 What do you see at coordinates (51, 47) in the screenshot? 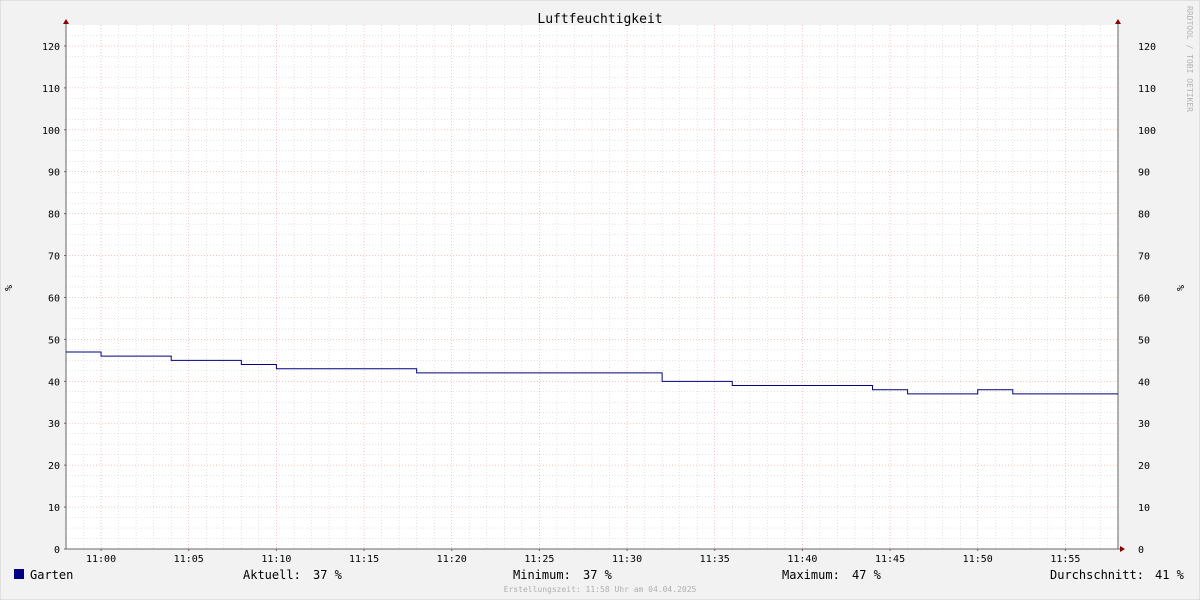
I see `y-tick-label-left: 120` at bounding box center [51, 47].